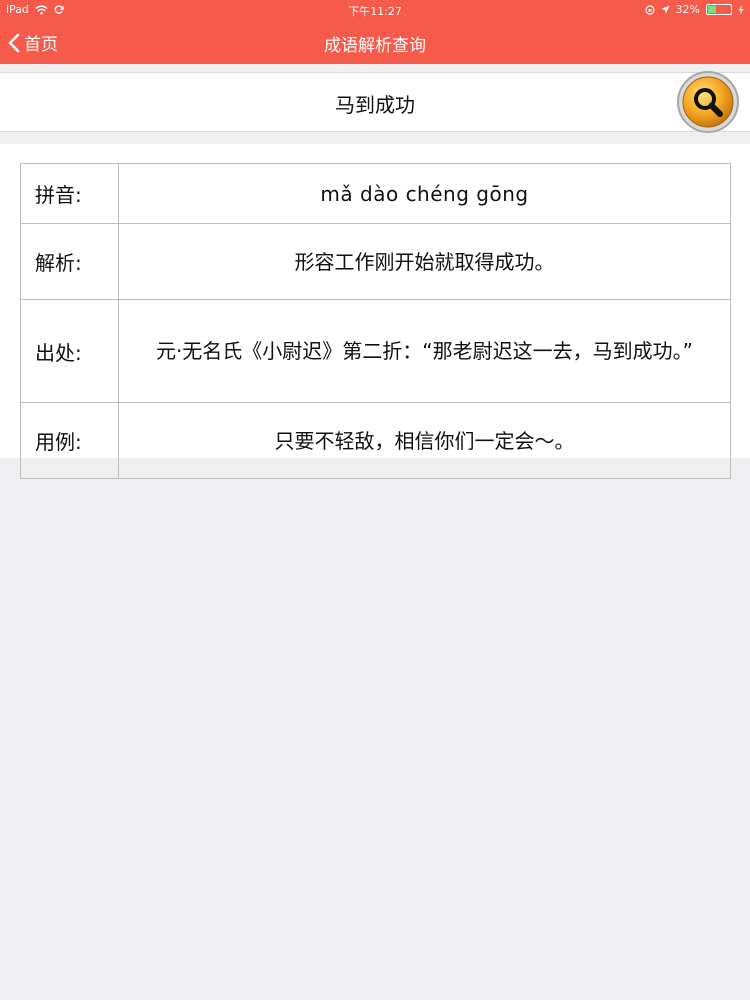 This screenshot has width=750, height=1000. I want to click on table-row-pinyin: 拼音: mǎ dào chéng gōng, so click(375, 193).